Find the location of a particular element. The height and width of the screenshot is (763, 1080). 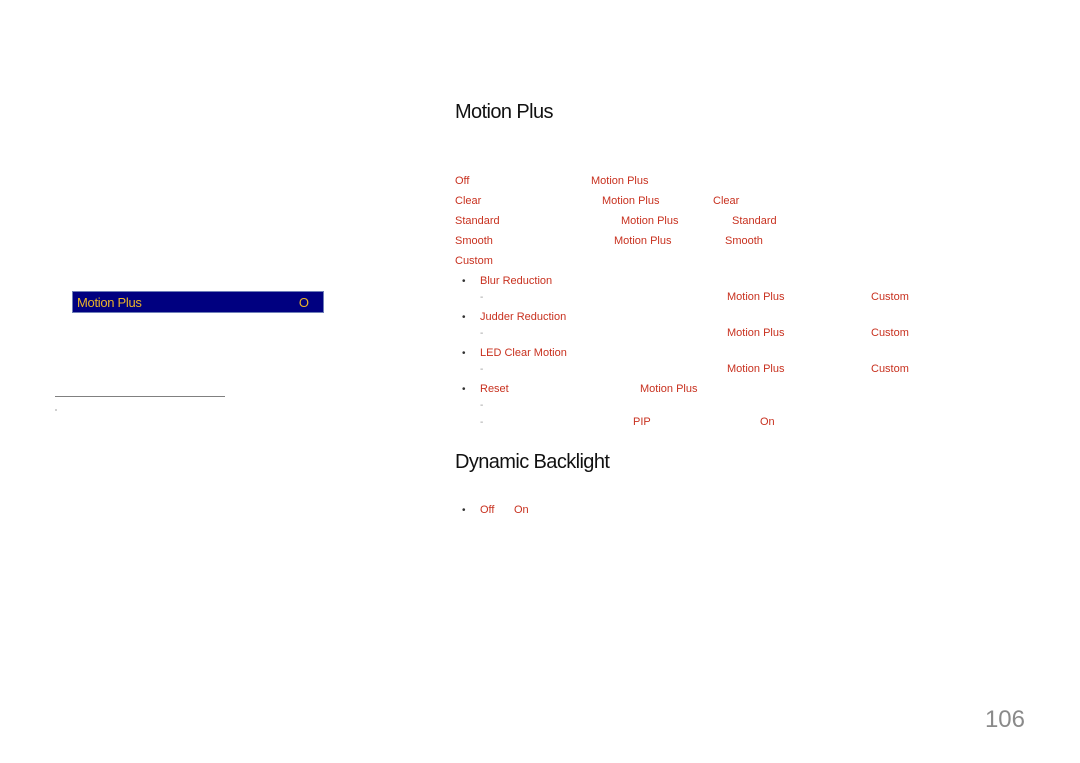

led-clear-motion-ref-value: Custom is located at coordinates (890, 369).